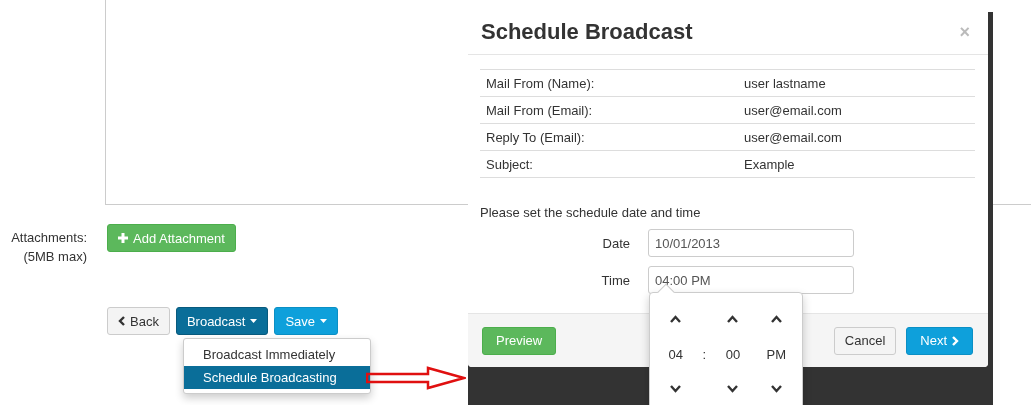  Describe the element at coordinates (49, 237) in the screenshot. I see `attachments-label: Attachments:` at that location.